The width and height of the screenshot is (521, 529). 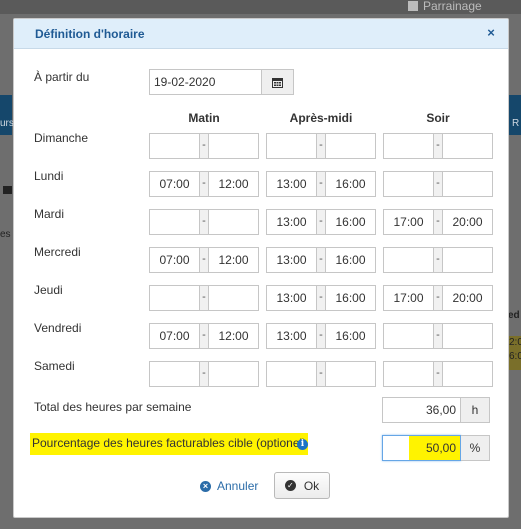 I want to click on billable-percentage-group: %, so click(x=436, y=448).